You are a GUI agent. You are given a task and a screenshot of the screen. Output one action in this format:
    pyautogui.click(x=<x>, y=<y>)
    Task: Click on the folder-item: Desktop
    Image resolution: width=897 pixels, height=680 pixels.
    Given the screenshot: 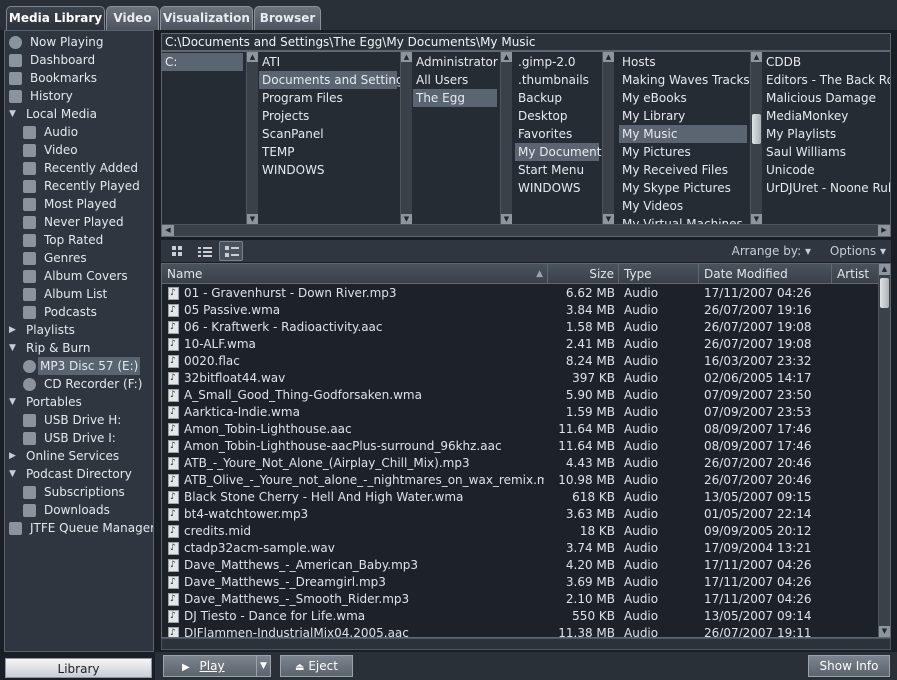 What is the action you would take?
    pyautogui.click(x=557, y=116)
    